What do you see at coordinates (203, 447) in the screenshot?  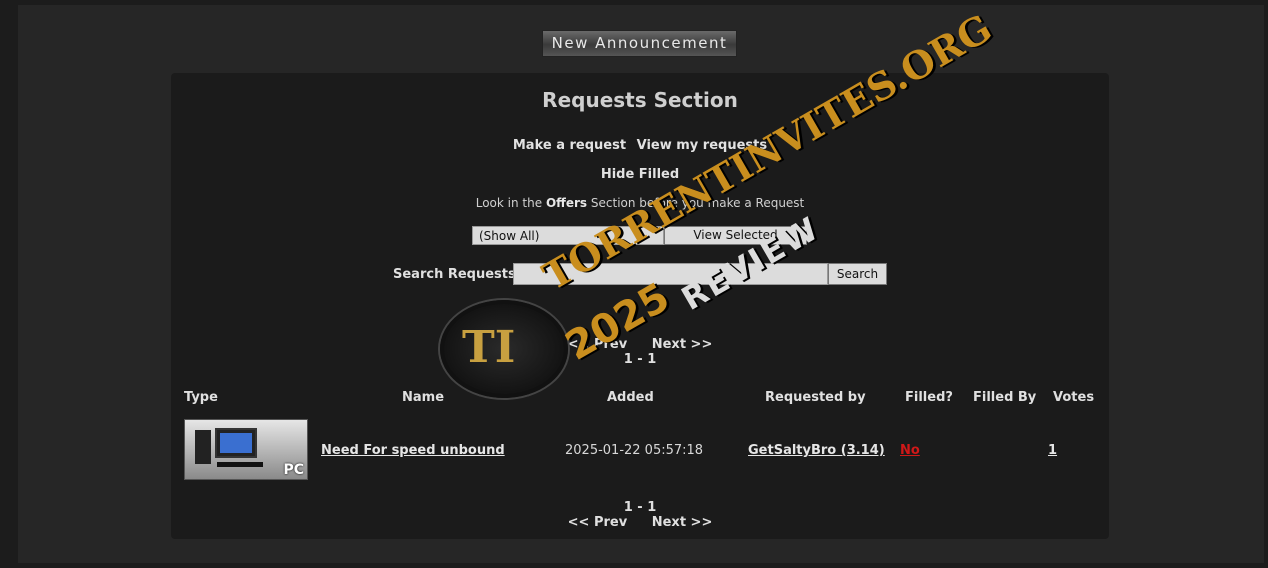 I see `pc-tower-icon` at bounding box center [203, 447].